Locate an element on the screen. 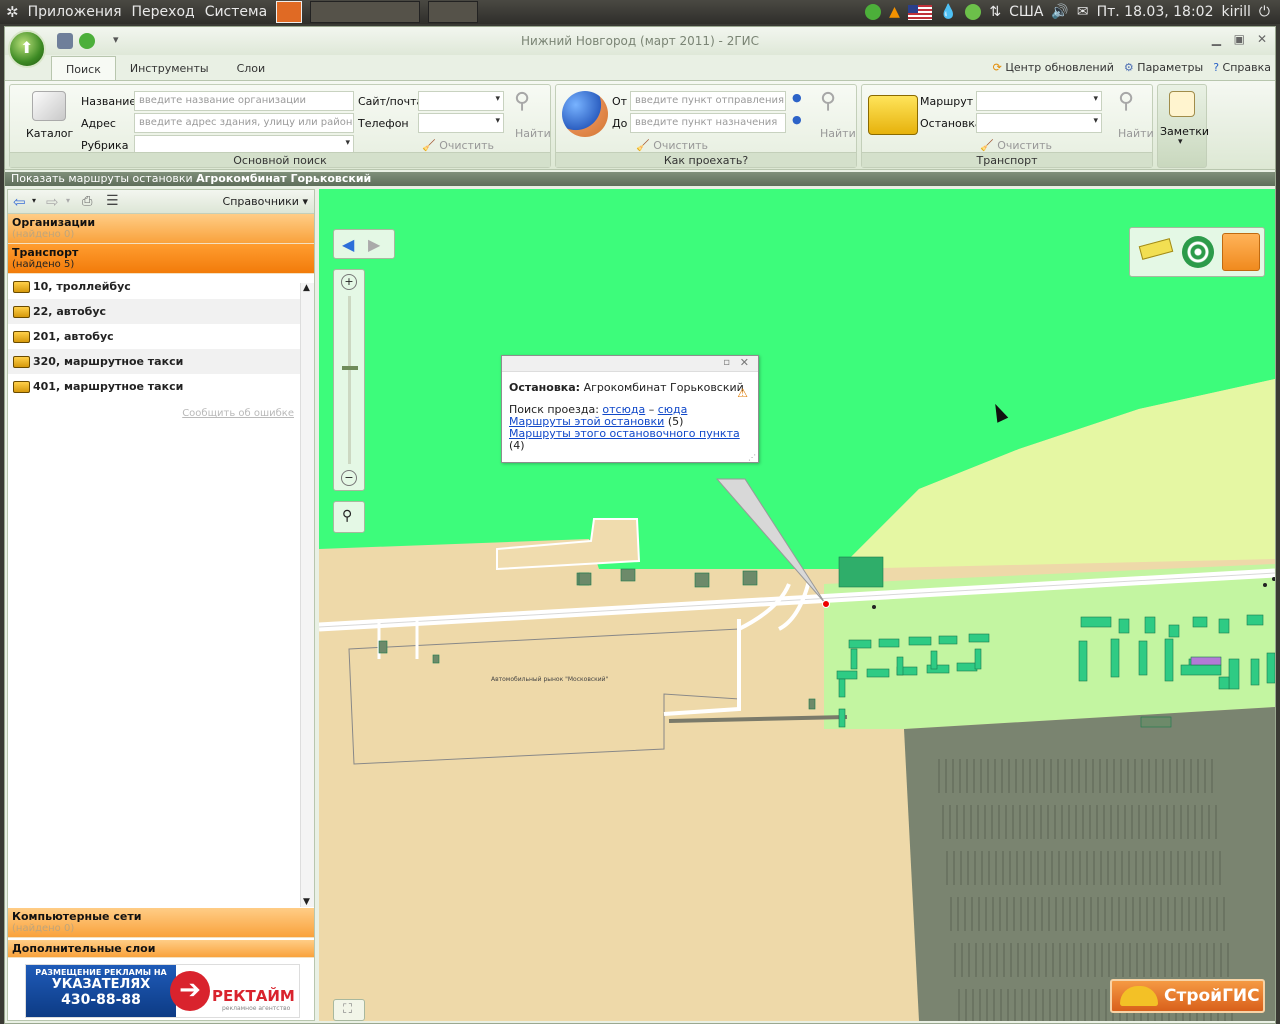  stop-select is located at coordinates (1039, 123).